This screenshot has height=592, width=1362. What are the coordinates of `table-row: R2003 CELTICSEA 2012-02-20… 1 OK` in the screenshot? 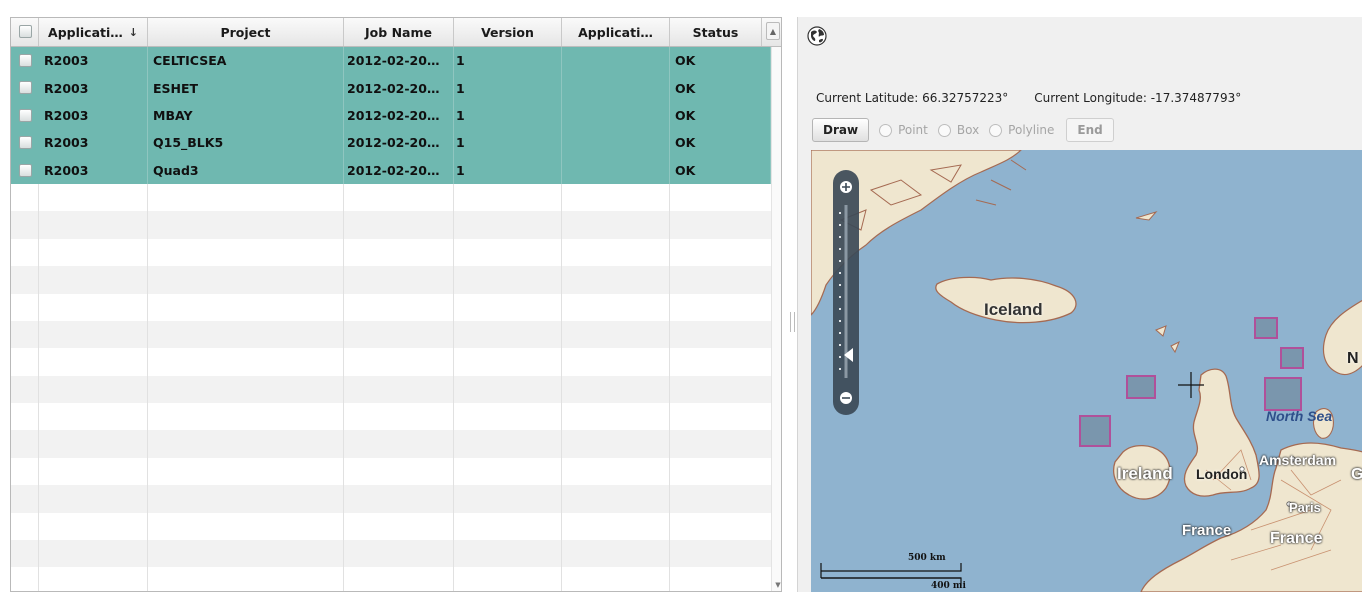 It's located at (396, 61).